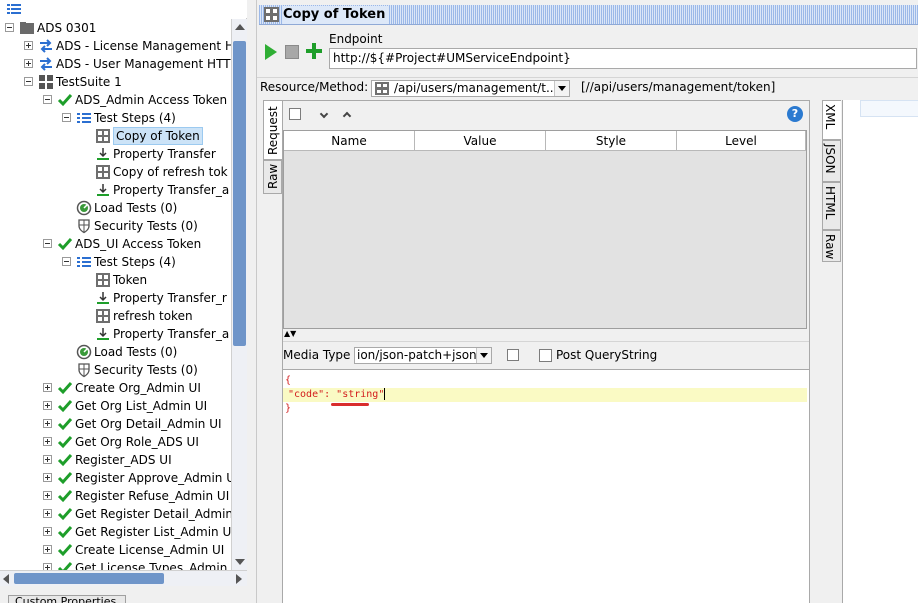 The height and width of the screenshot is (603, 918). I want to click on add-assertion-icon, so click(314, 51).